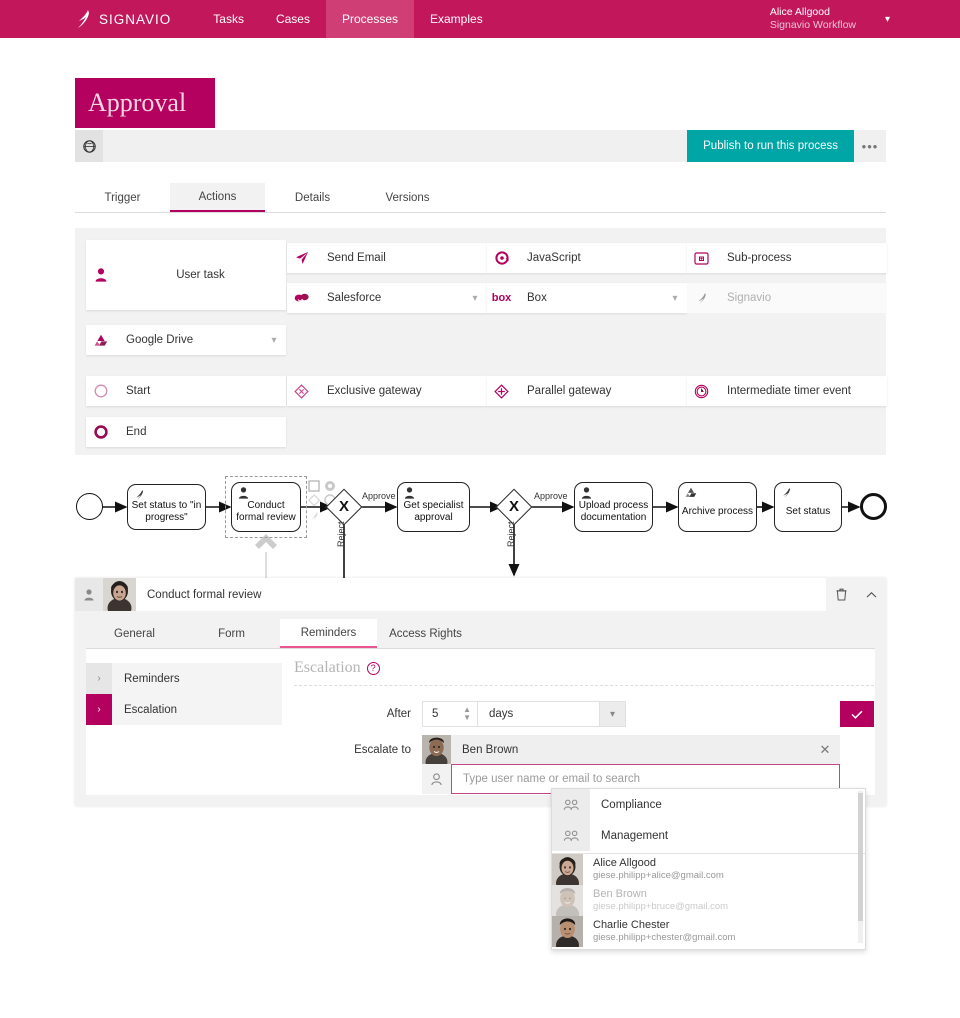  I want to click on process-action-bar: Publish to run this process •••, so click(480, 146).